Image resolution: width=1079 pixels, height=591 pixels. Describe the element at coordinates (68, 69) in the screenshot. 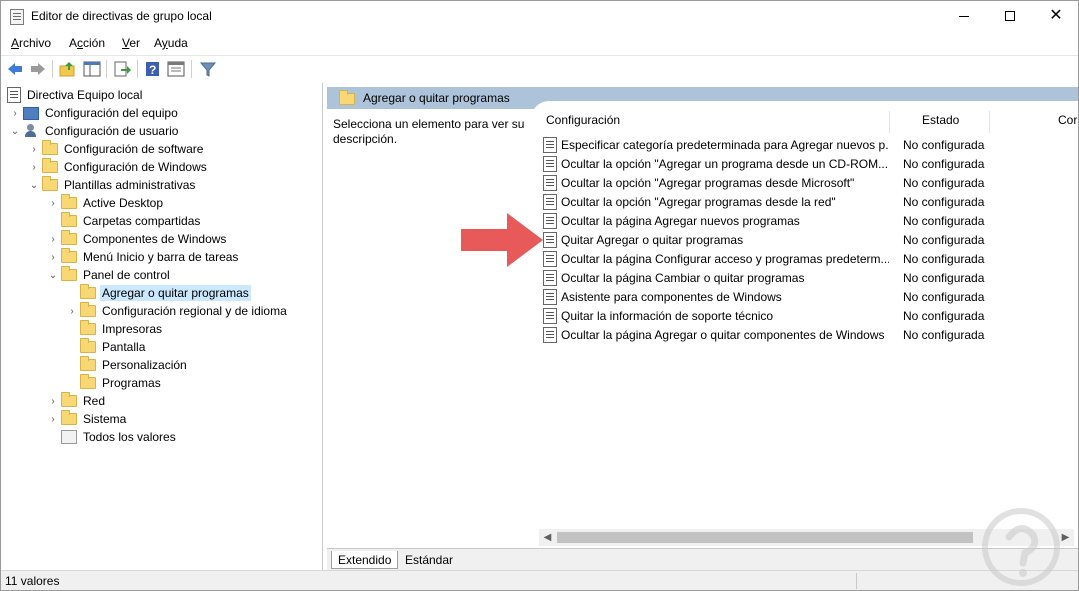

I see `up-folder-button` at that location.